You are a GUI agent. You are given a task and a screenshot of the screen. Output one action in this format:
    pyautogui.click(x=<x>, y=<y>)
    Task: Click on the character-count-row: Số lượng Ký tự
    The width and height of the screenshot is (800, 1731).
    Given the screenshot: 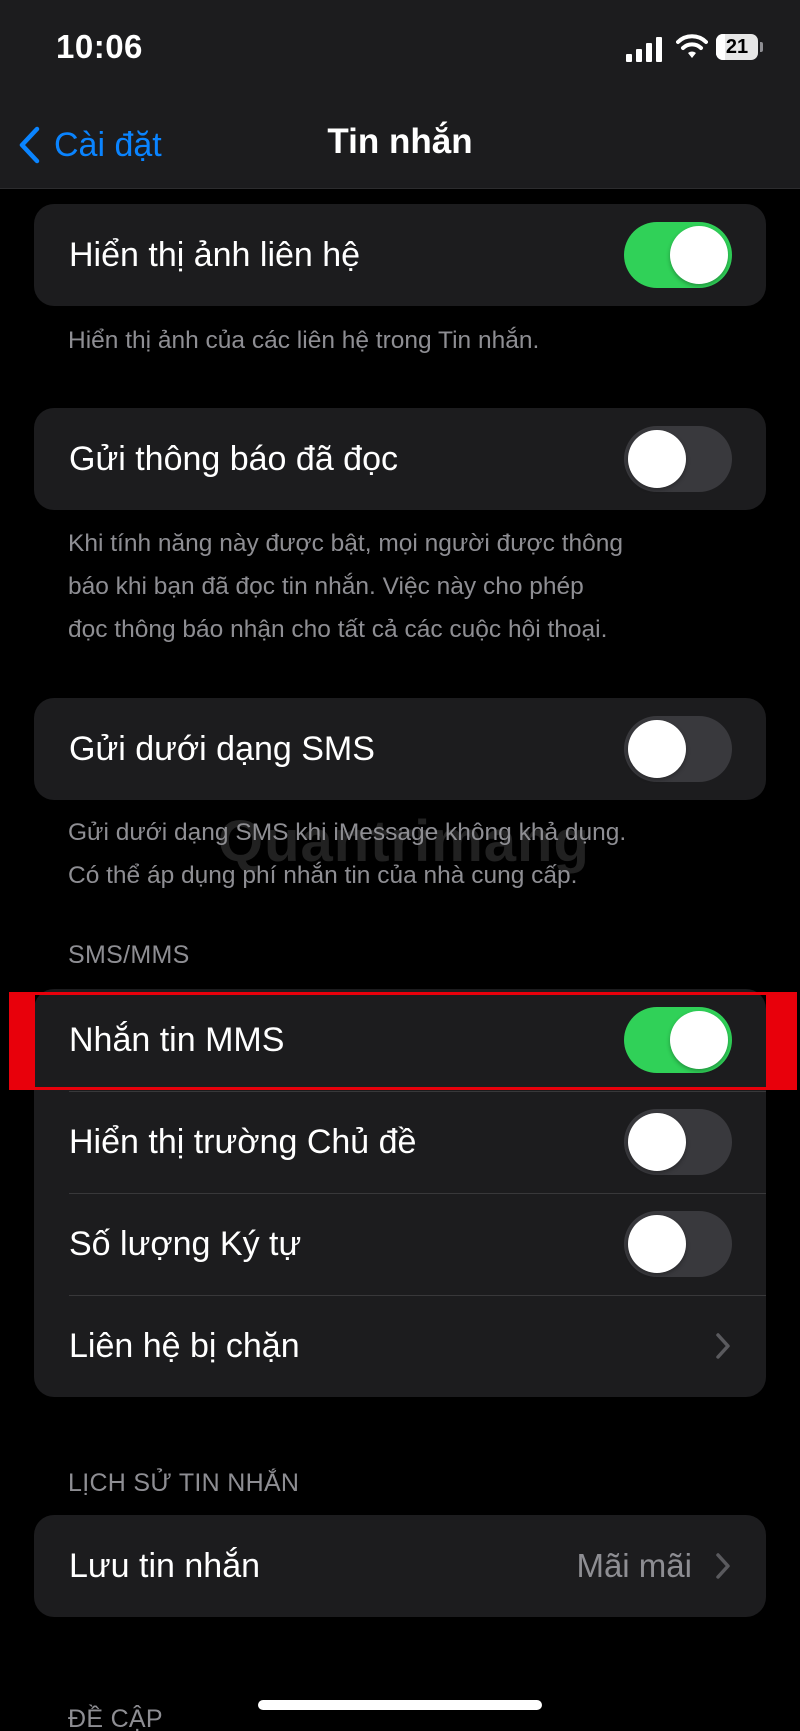 What is the action you would take?
    pyautogui.click(x=400, y=1244)
    